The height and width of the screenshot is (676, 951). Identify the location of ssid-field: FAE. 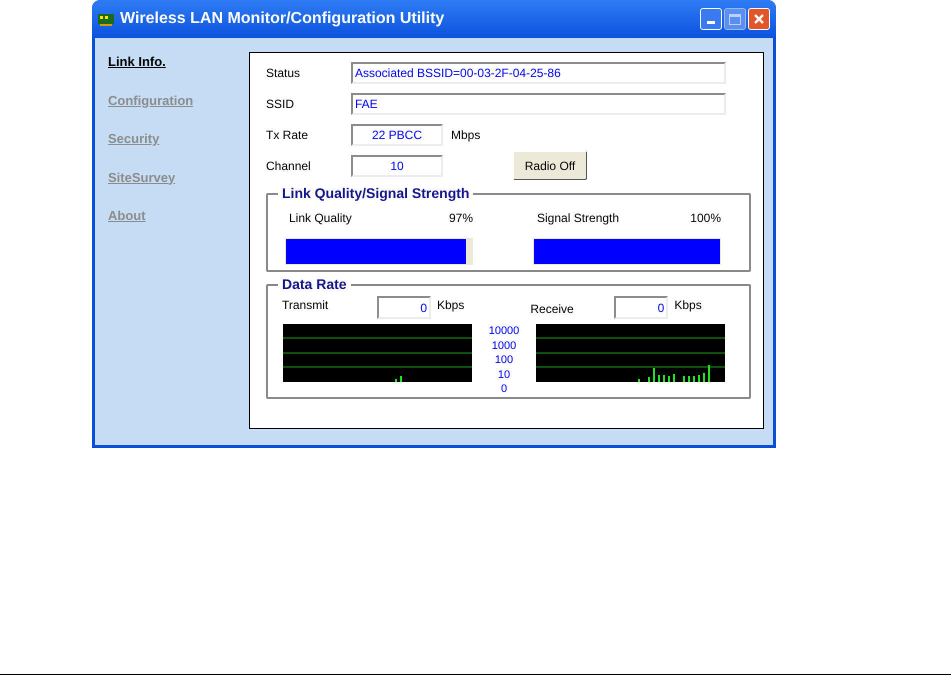
(538, 104).